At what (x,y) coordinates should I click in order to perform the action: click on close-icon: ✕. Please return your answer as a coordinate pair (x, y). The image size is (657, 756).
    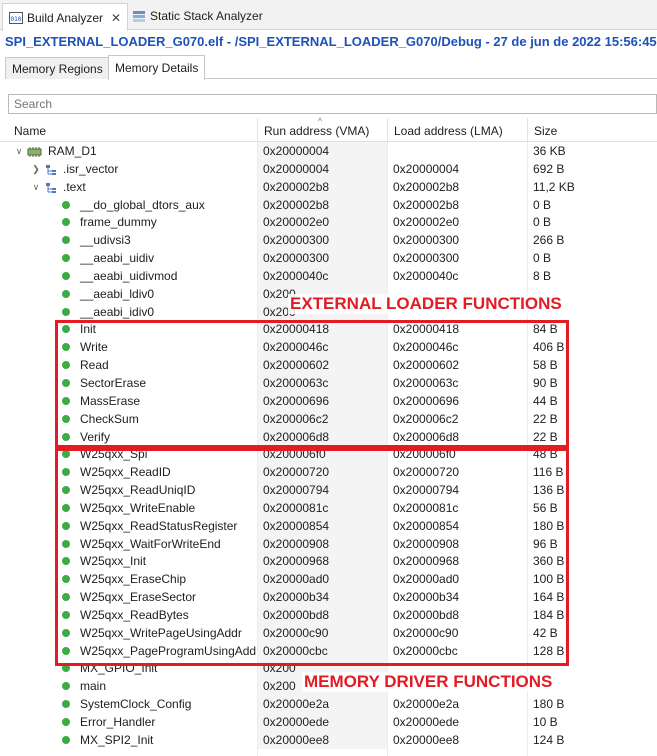
    Looking at the image, I should click on (116, 18).